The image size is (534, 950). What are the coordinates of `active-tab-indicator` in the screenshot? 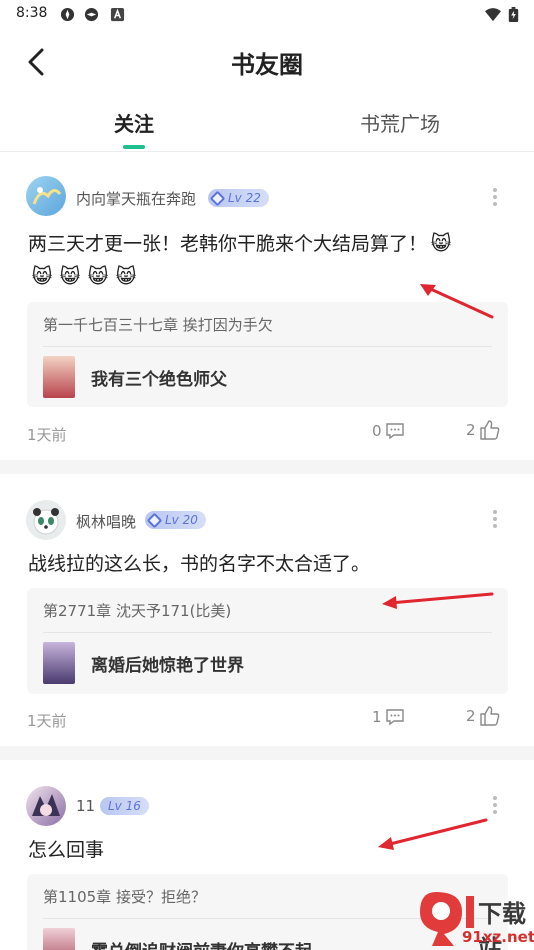 It's located at (134, 147).